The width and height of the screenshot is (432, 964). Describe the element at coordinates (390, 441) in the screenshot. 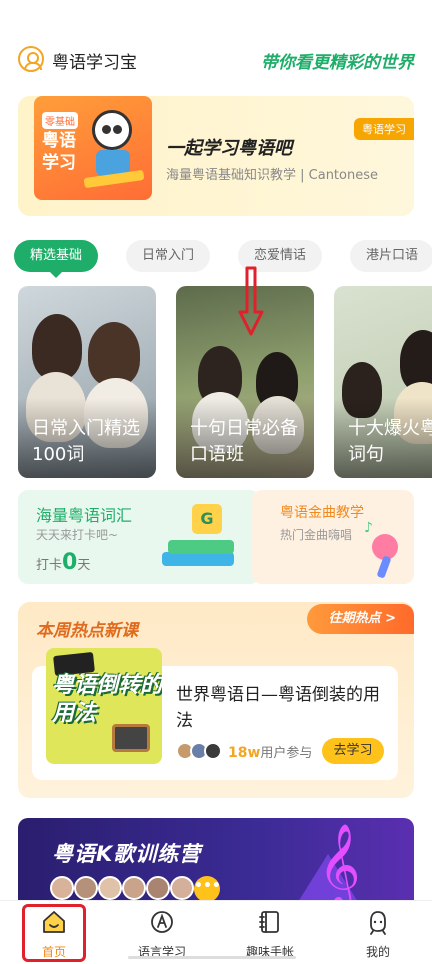

I see `course-card-label: 十大爆火粤 词句` at that location.